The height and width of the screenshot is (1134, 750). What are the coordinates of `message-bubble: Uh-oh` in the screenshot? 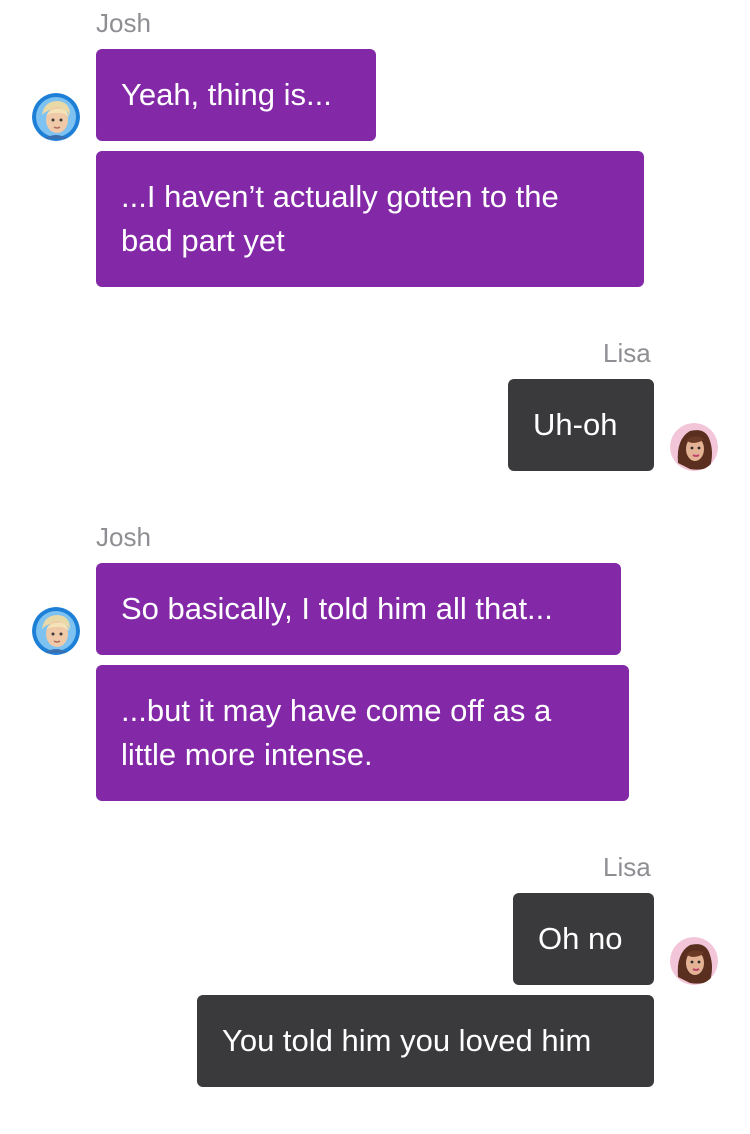 It's located at (581, 425).